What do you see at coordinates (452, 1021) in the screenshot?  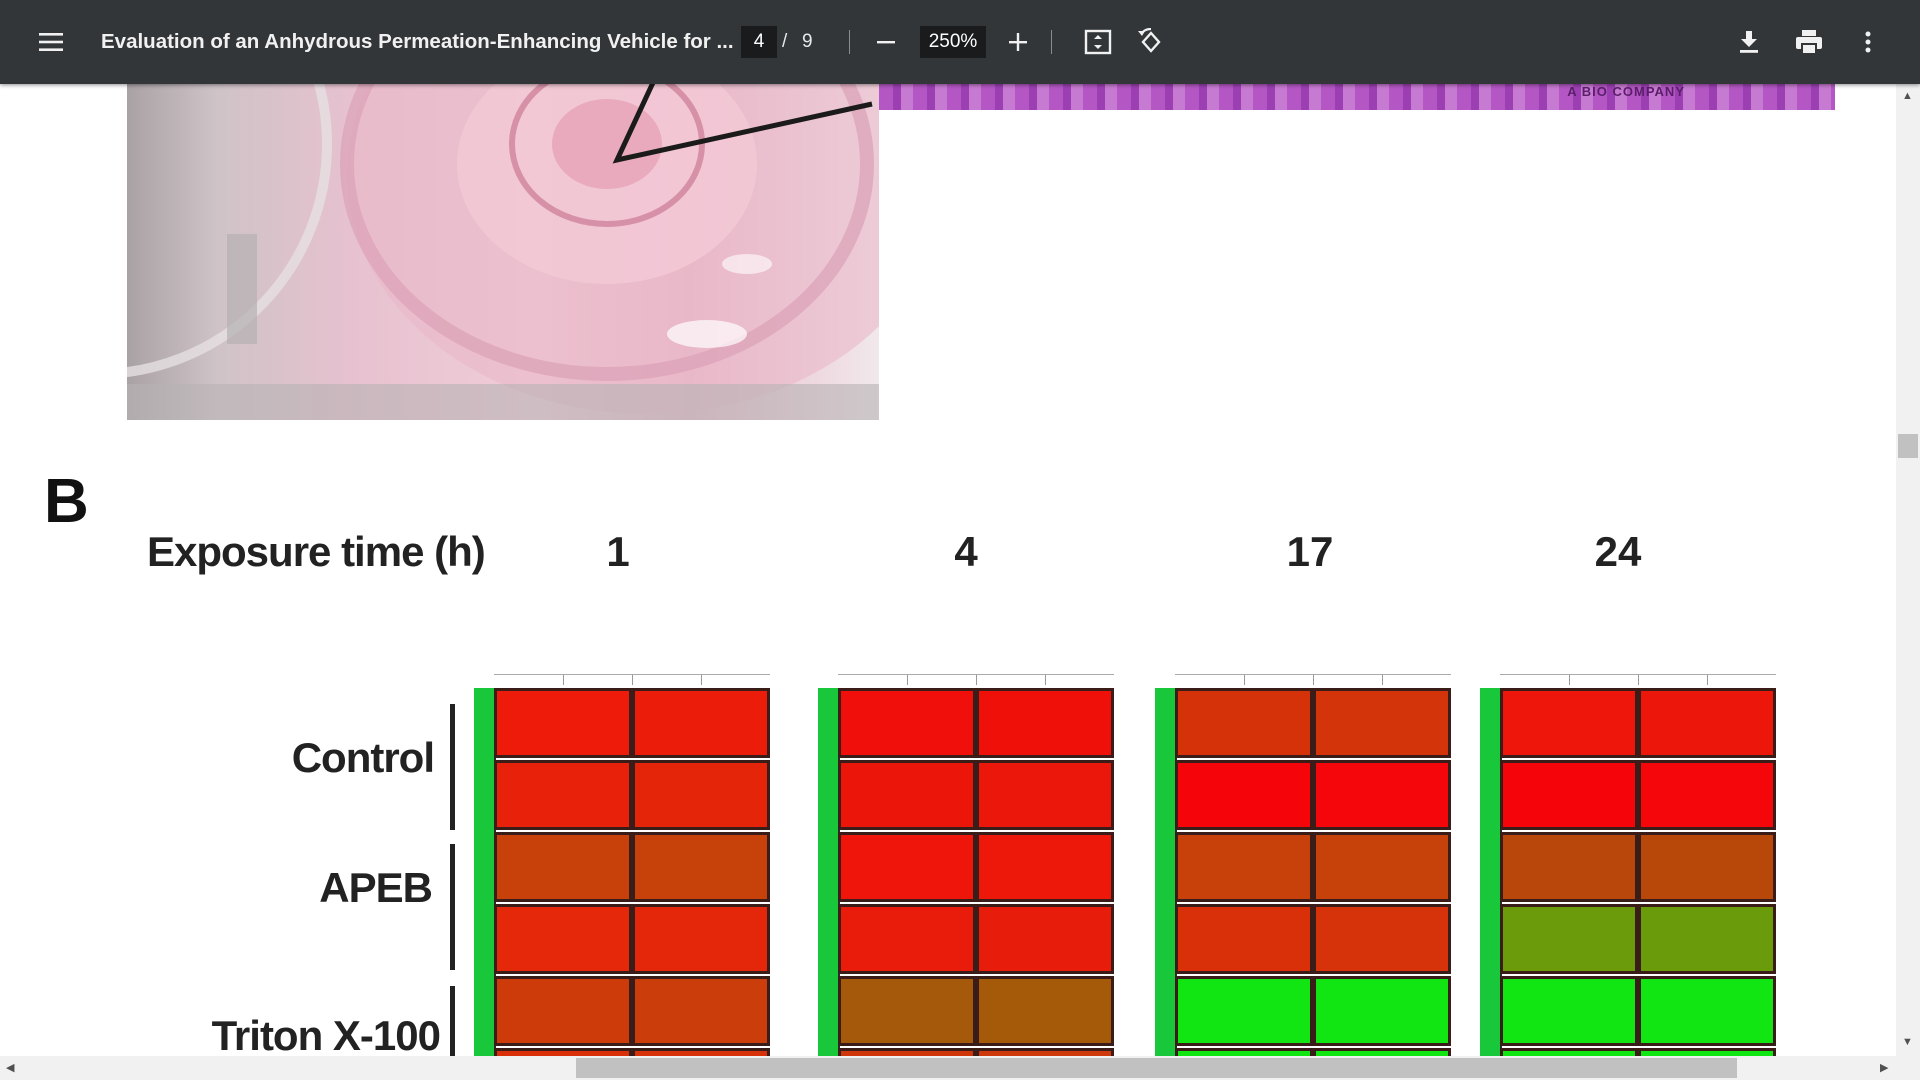 I see `row-bracket-triton` at bounding box center [452, 1021].